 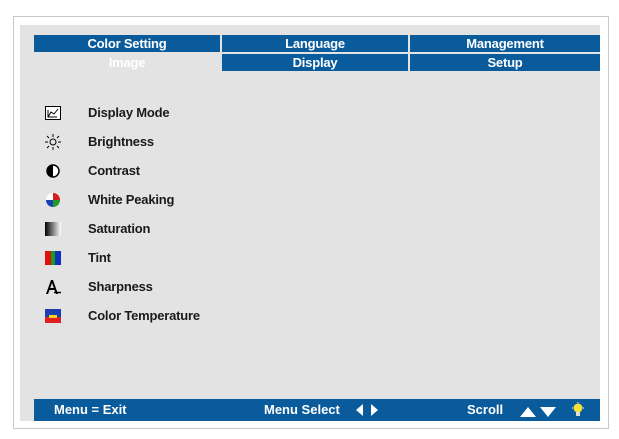 What do you see at coordinates (128, 44) in the screenshot?
I see `tab-color-setting: Color Setting` at bounding box center [128, 44].